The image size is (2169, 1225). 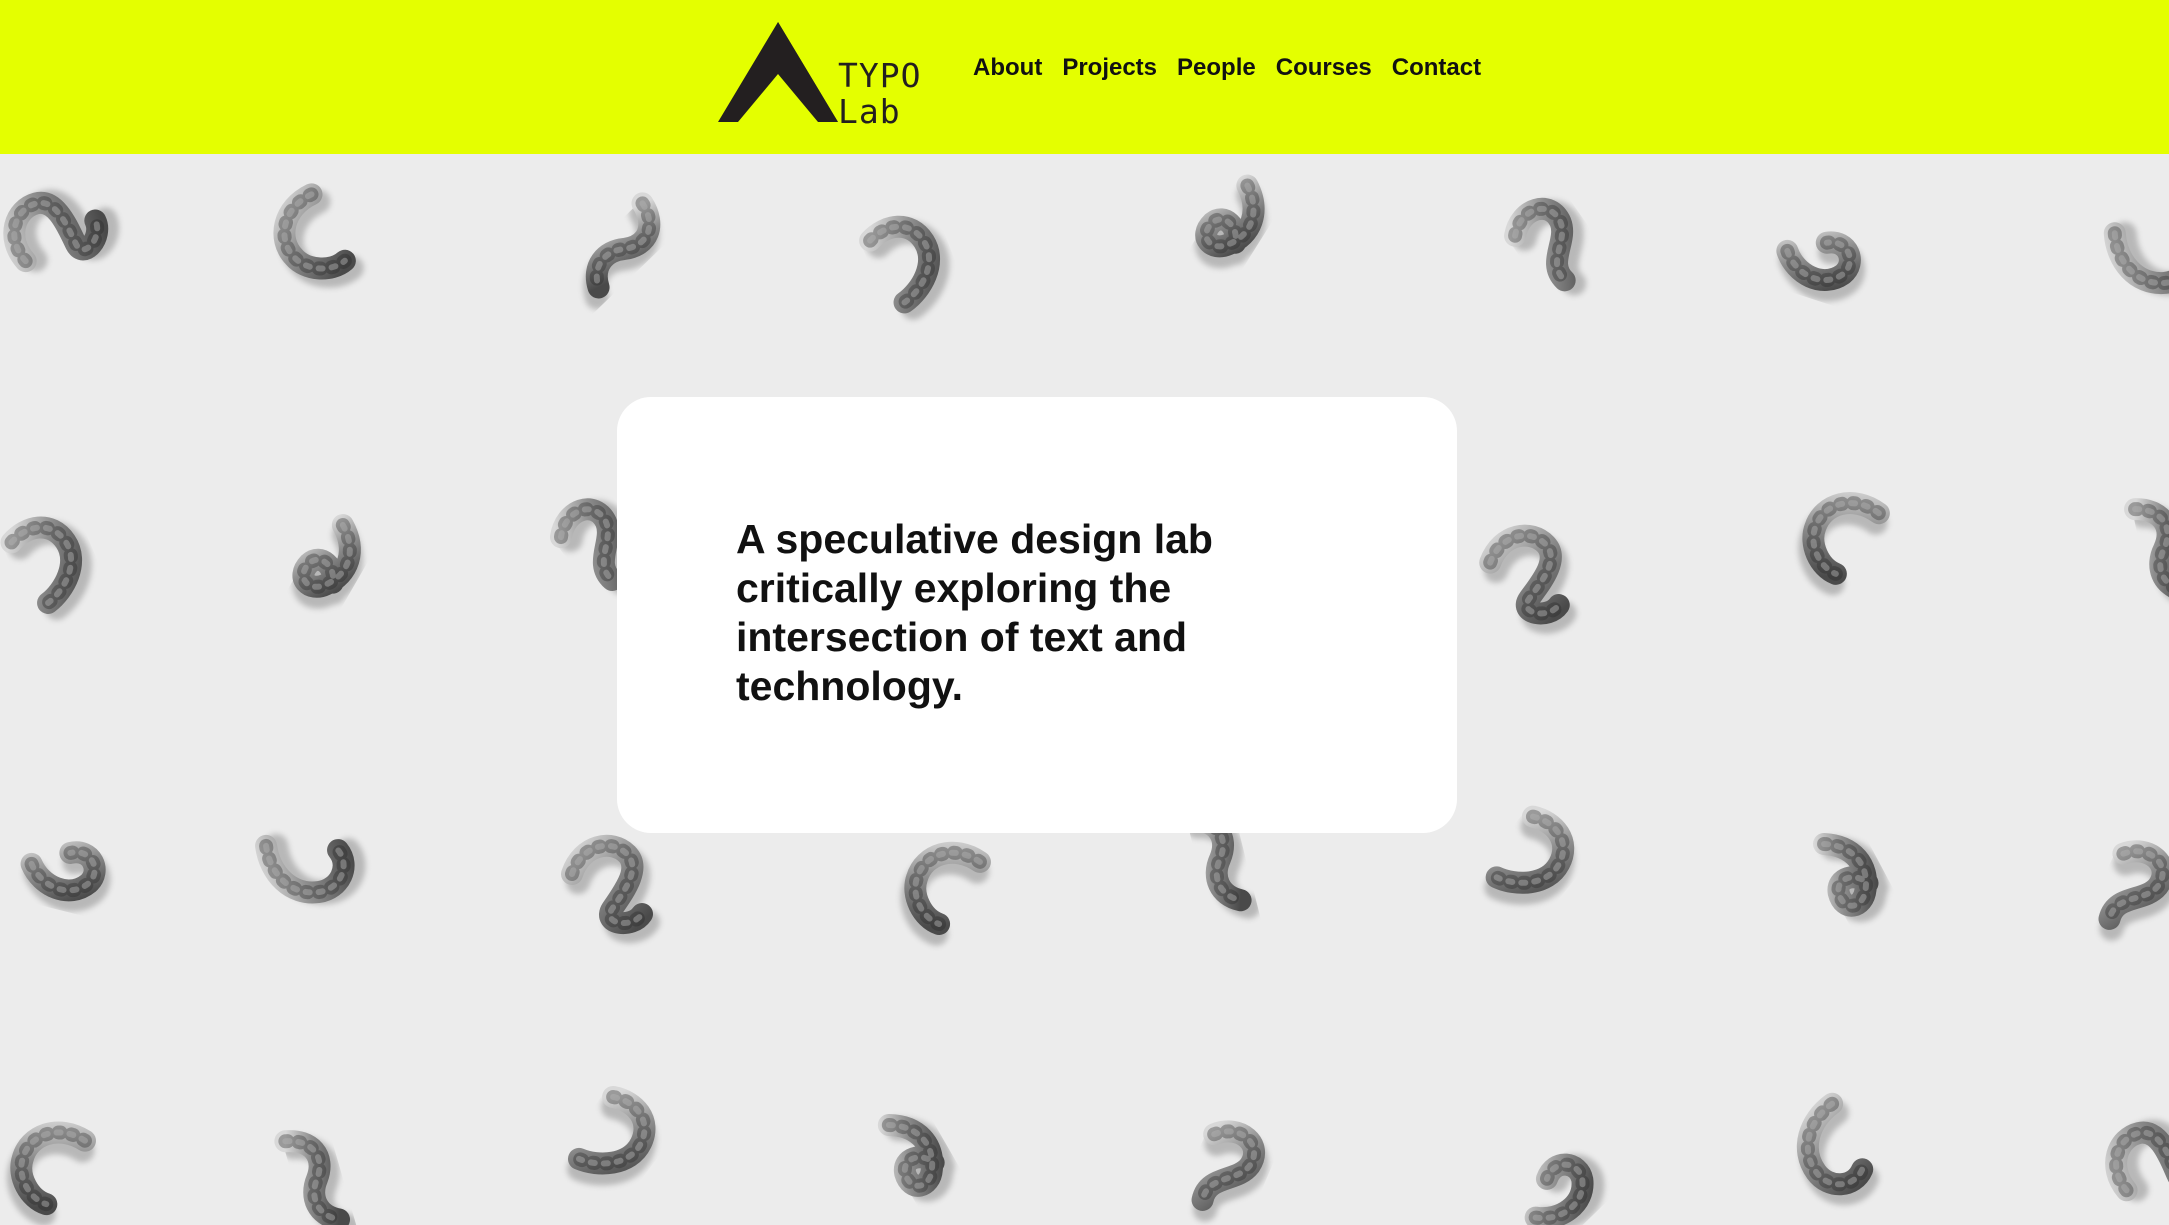 I want to click on logo-line-typo: TYPO, so click(x=880, y=75).